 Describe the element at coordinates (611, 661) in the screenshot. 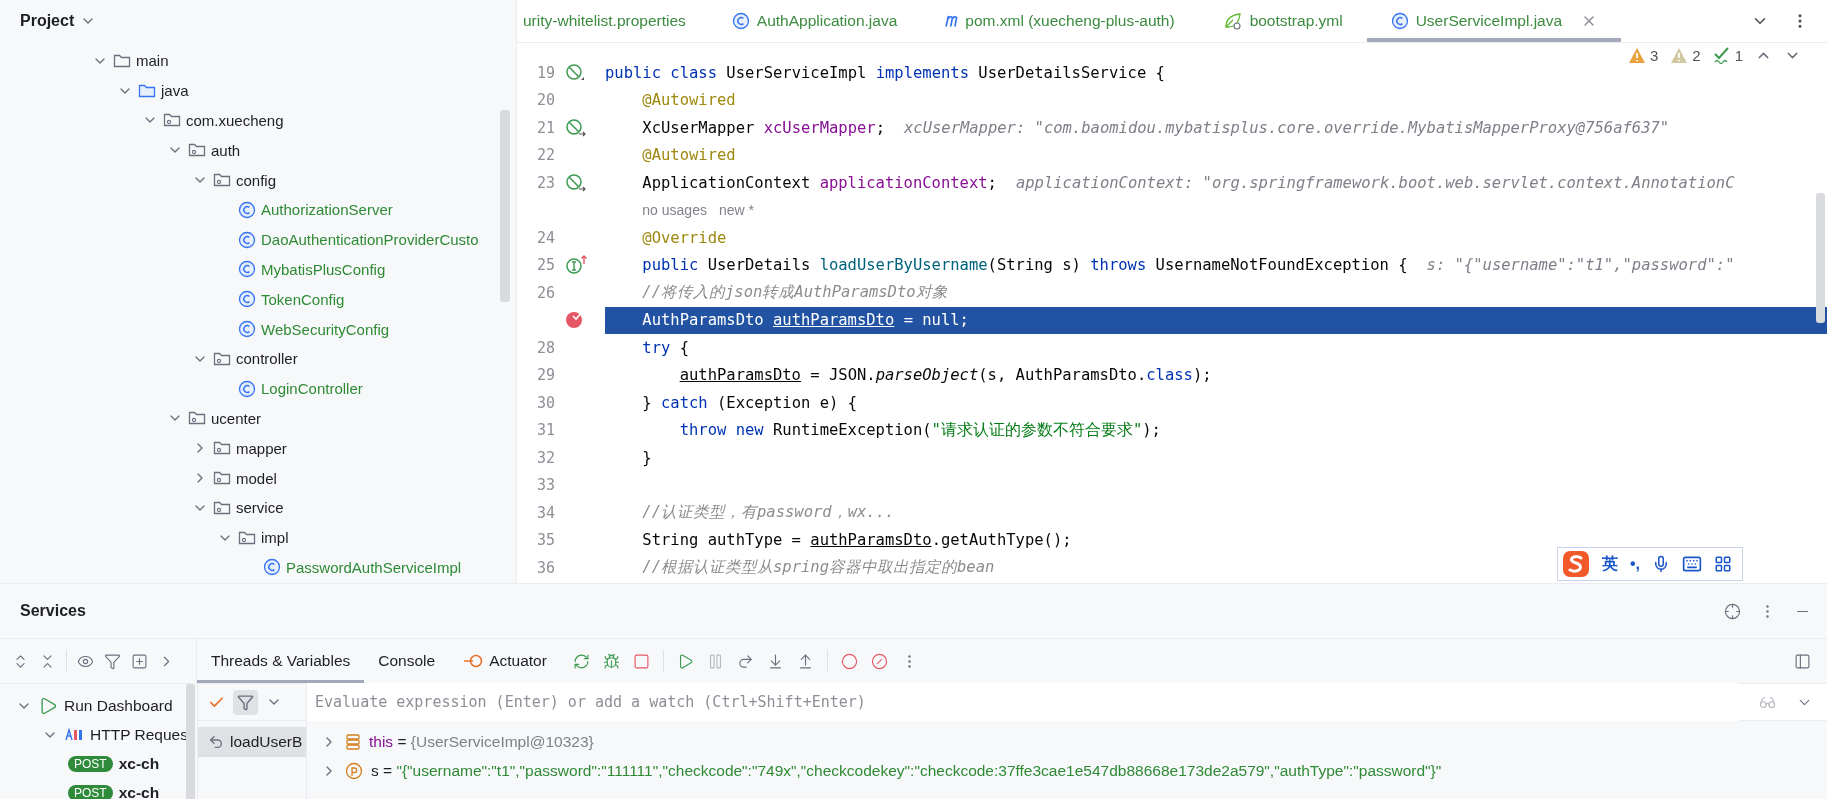

I see `debug-icon` at that location.